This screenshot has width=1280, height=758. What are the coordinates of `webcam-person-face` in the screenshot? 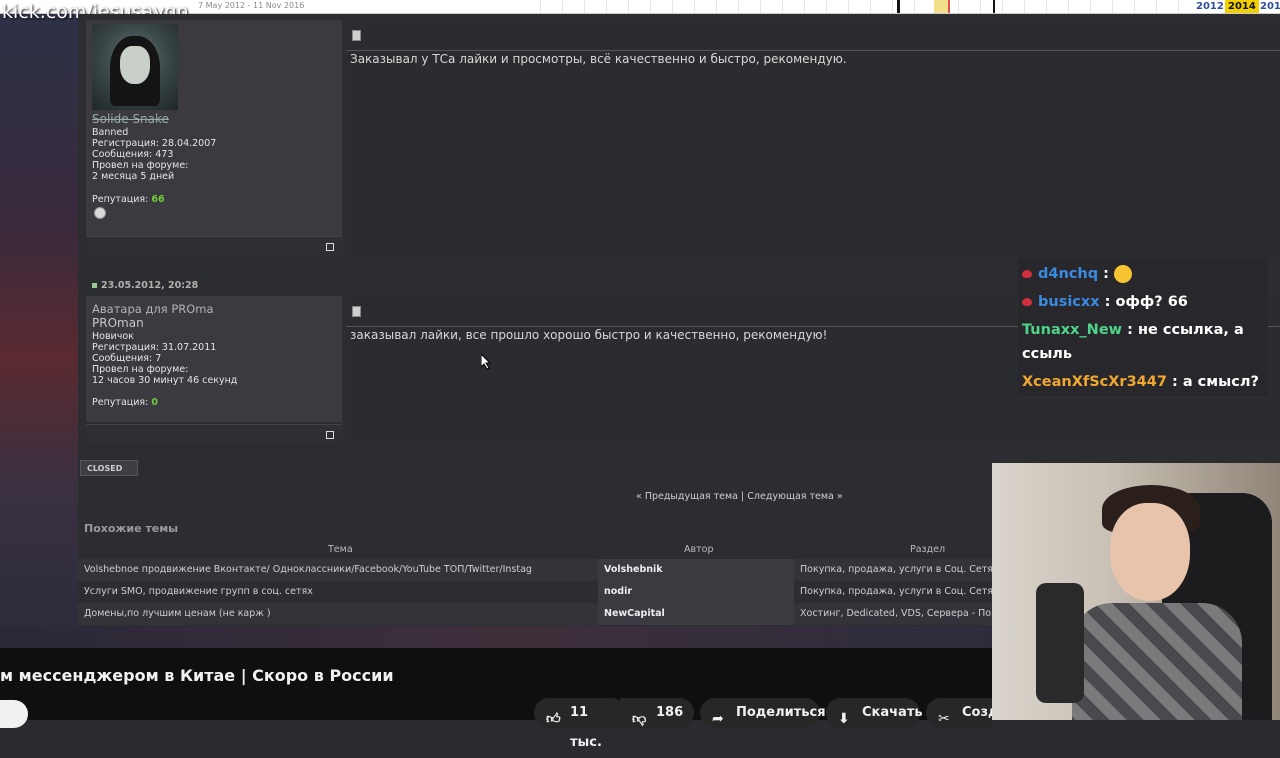 It's located at (1150, 552).